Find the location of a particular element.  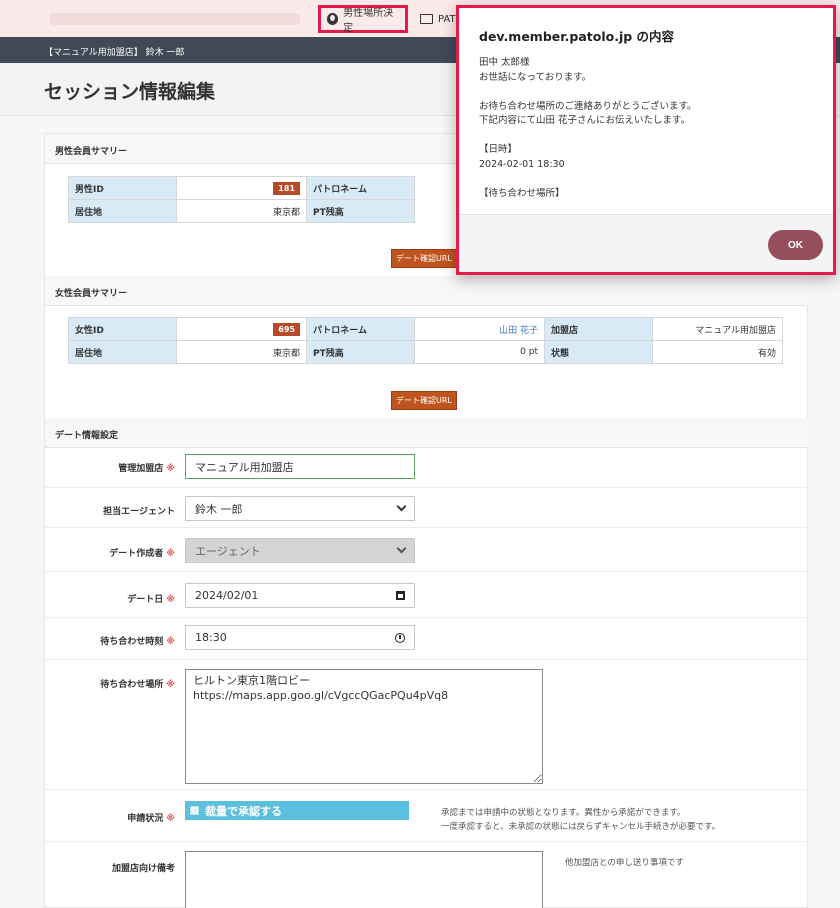

approve-note-line-1: 承認までは申請中の状態となります。異性から承諾ができます。 is located at coordinates (563, 813).